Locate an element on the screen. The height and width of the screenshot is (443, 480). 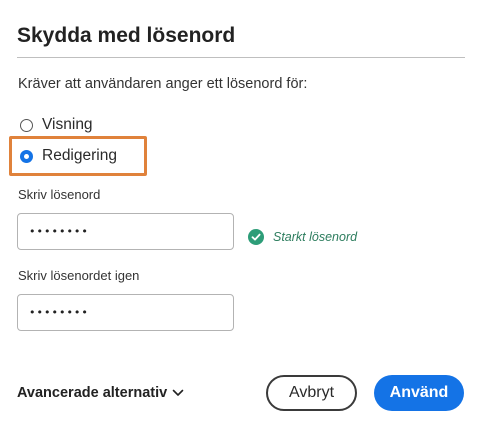
password-strength: Starkt lösenord is located at coordinates (302, 237).